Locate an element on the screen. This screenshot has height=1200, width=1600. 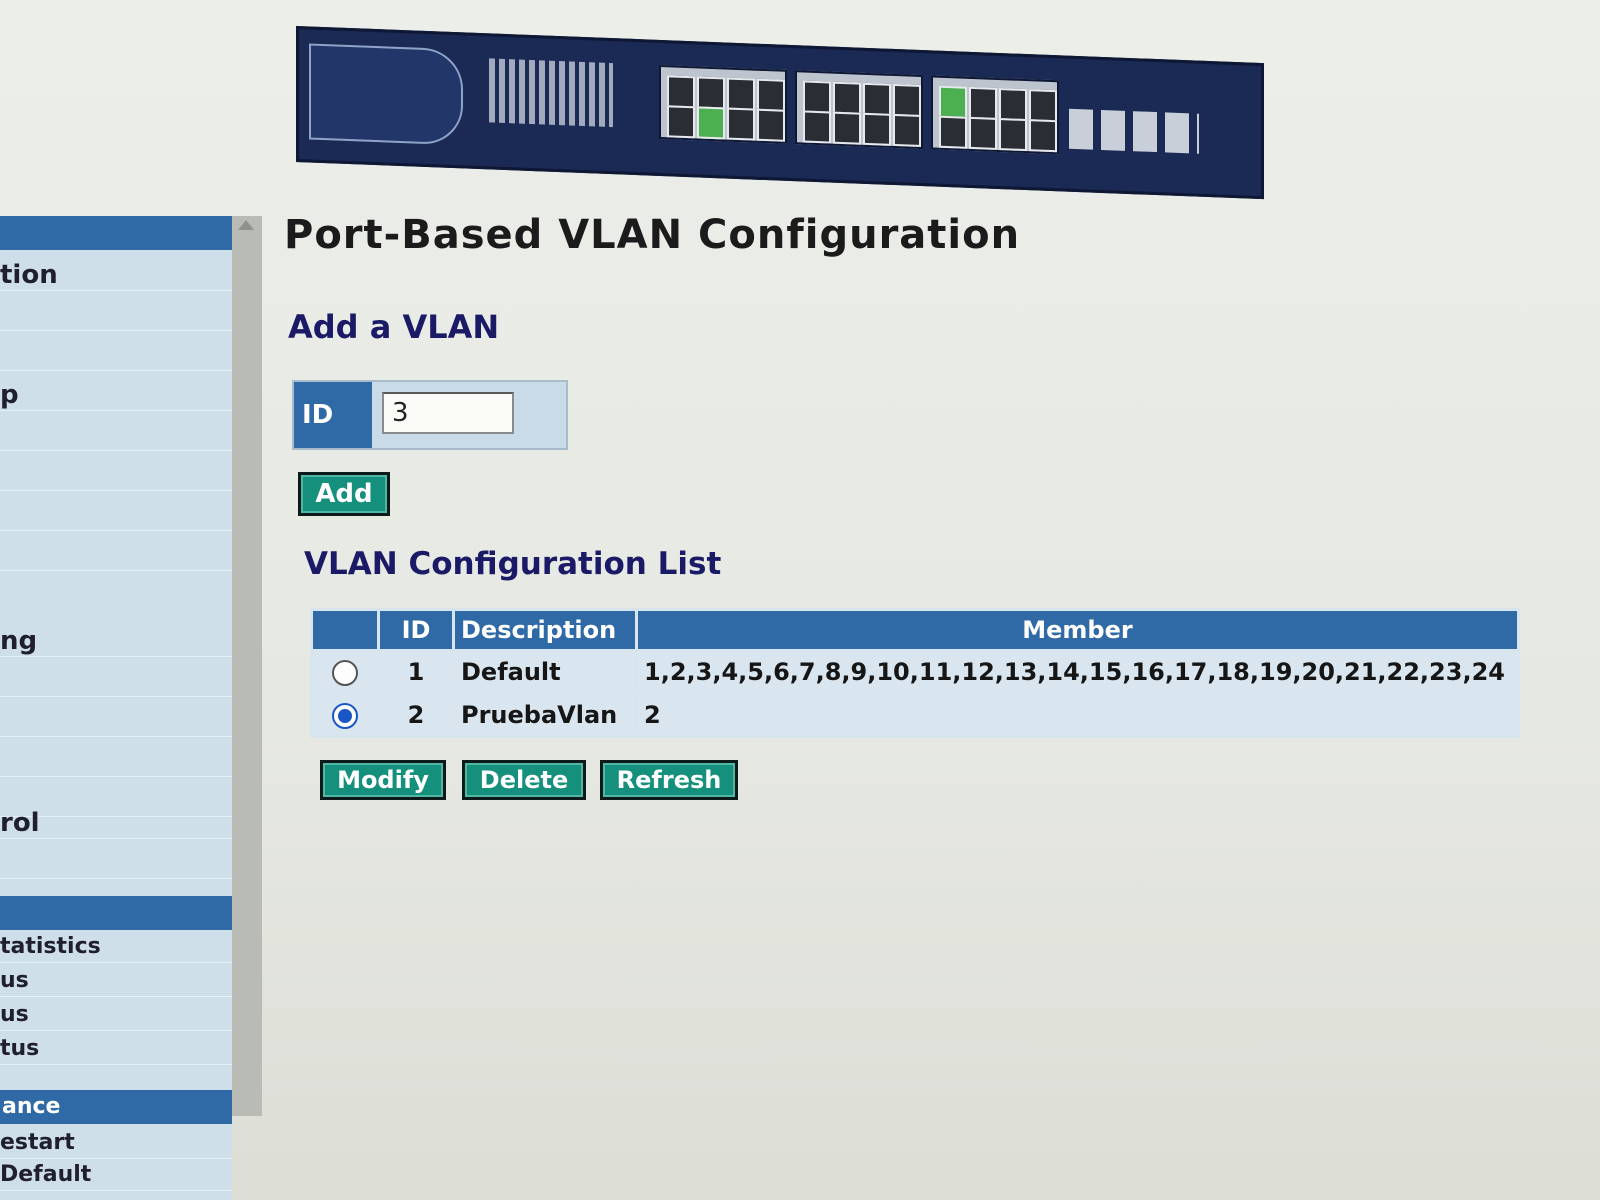
sidebar-item: Default is located at coordinates (116, 1175).